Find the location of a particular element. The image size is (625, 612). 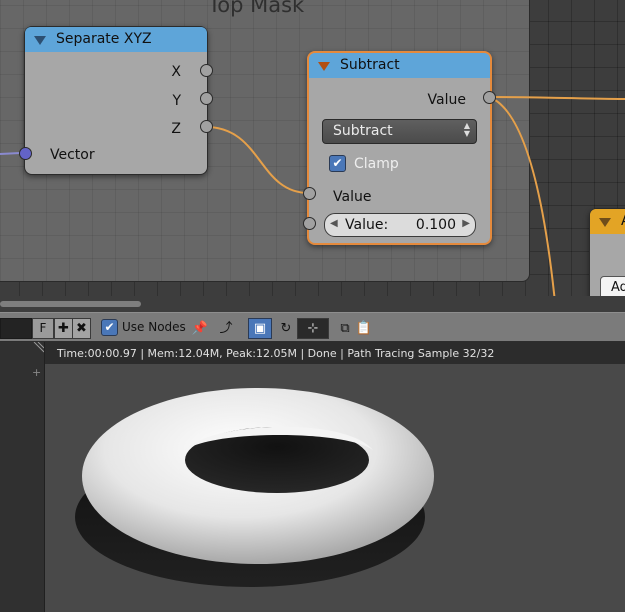

paste-nodes-icon: 📋 is located at coordinates (364, 328).